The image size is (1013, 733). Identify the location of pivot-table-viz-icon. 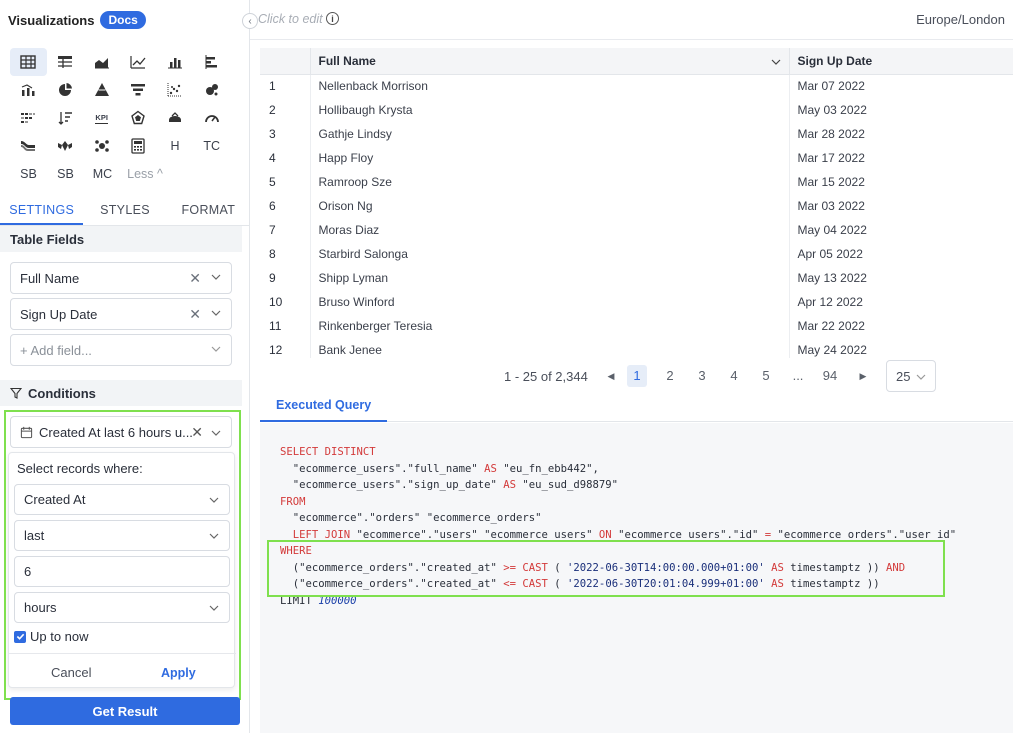
(65, 62).